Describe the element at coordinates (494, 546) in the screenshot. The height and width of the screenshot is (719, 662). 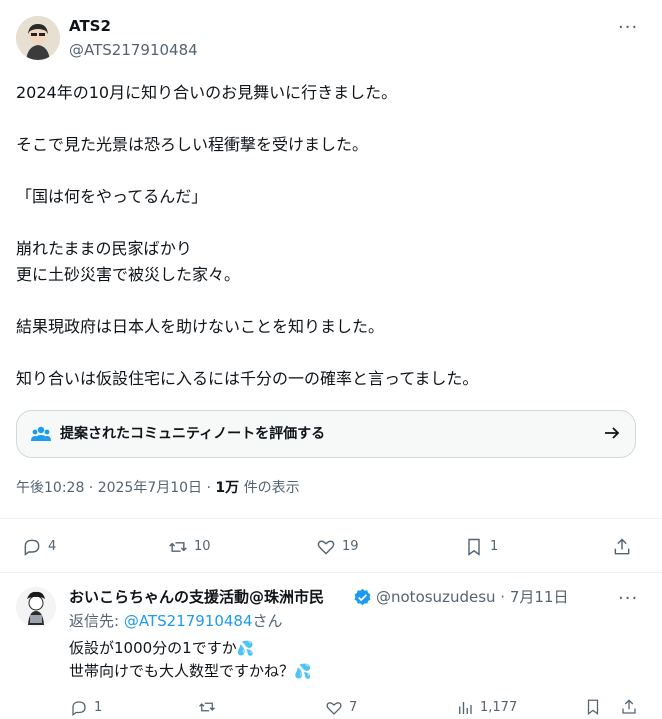
I see `bookmark-count: 1` at that location.